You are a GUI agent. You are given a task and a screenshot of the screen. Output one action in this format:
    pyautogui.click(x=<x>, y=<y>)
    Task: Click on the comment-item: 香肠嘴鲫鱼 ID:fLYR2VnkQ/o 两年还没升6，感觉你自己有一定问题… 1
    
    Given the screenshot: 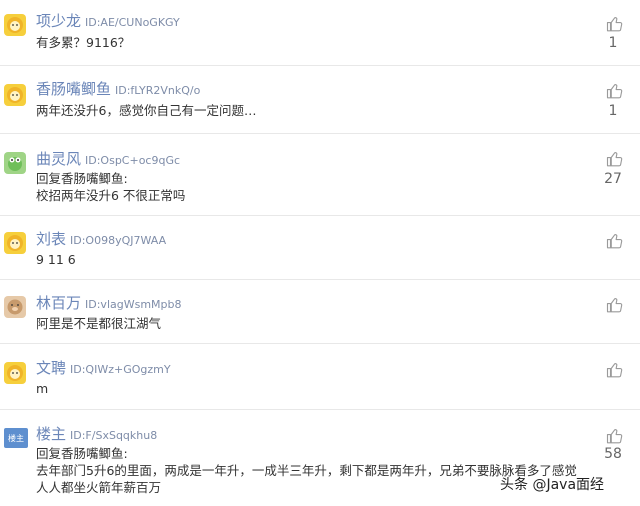 What is the action you would take?
    pyautogui.click(x=320, y=100)
    